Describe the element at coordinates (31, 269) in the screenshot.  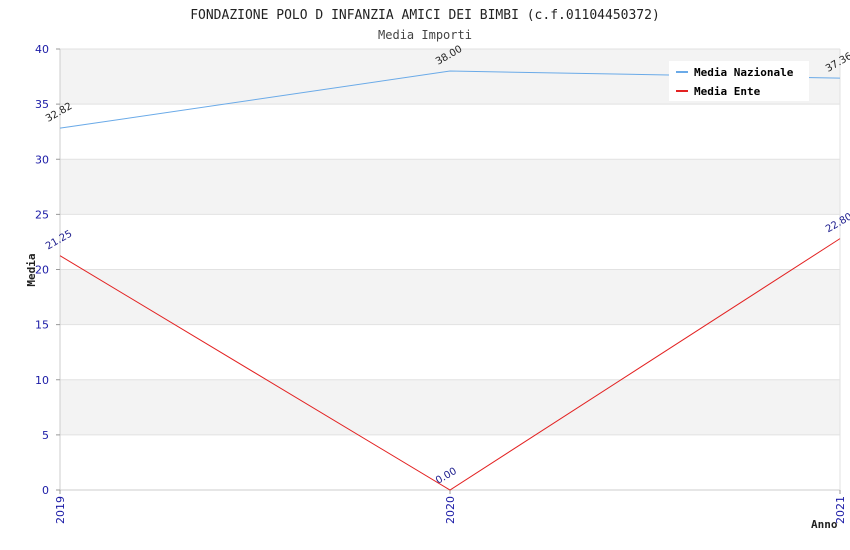
I see `y-axis-label: Media` at that location.